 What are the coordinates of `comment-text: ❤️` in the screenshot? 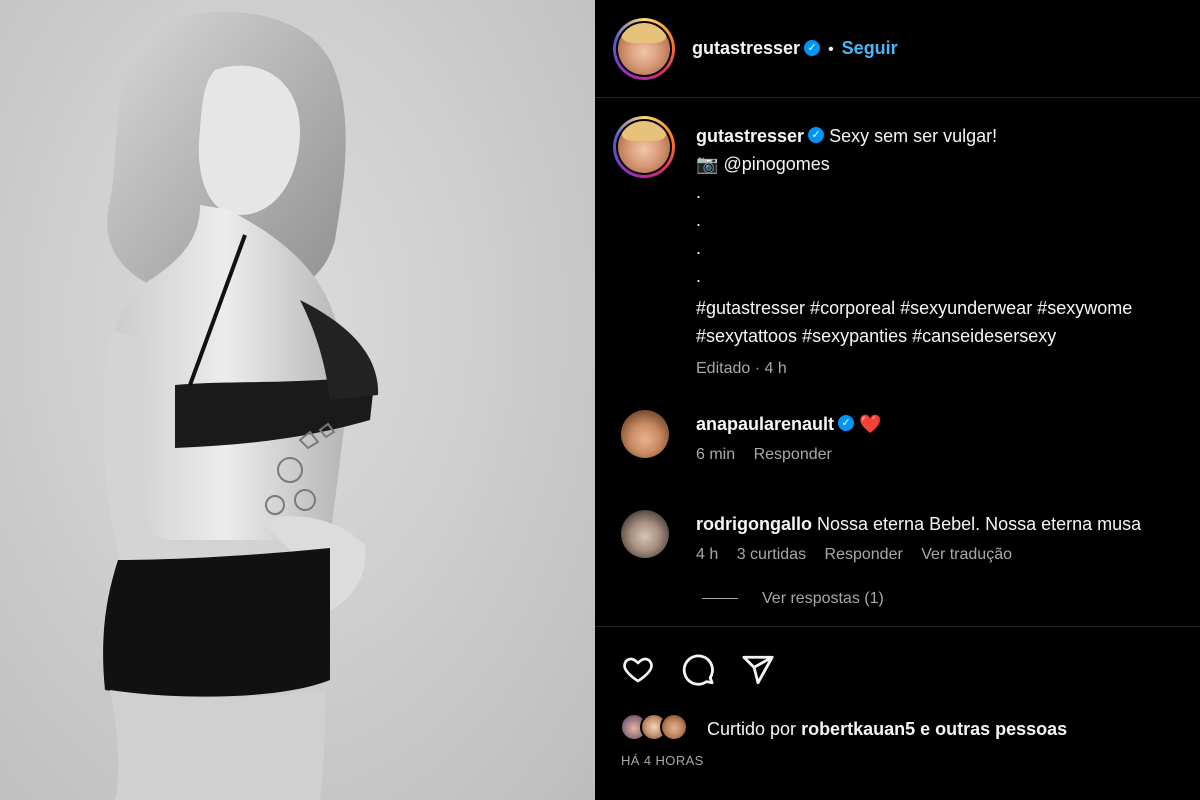 It's located at (870, 424).